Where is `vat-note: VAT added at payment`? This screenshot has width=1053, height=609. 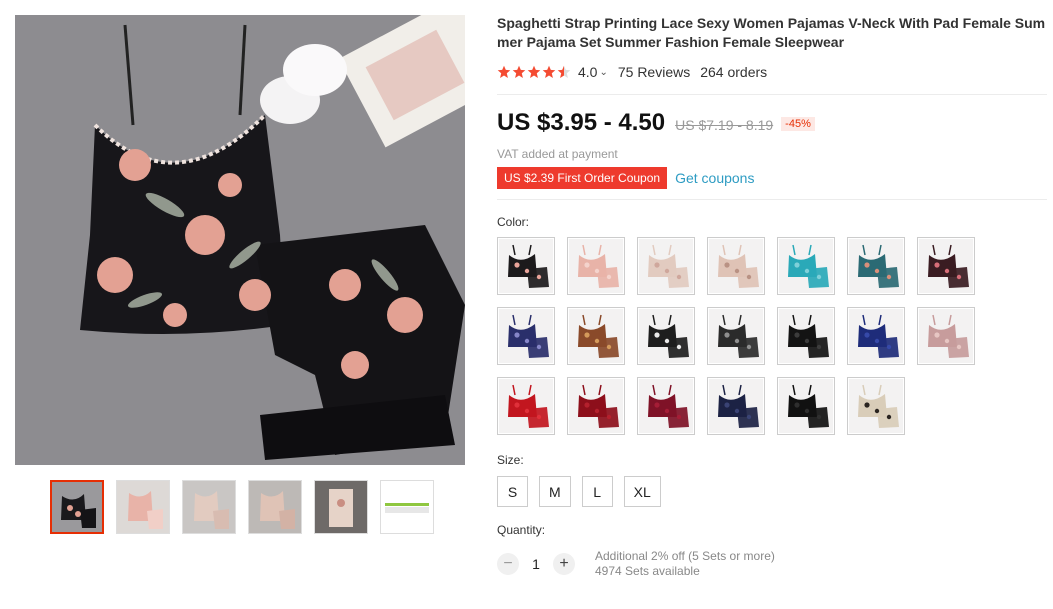 vat-note: VAT added at payment is located at coordinates (557, 154).